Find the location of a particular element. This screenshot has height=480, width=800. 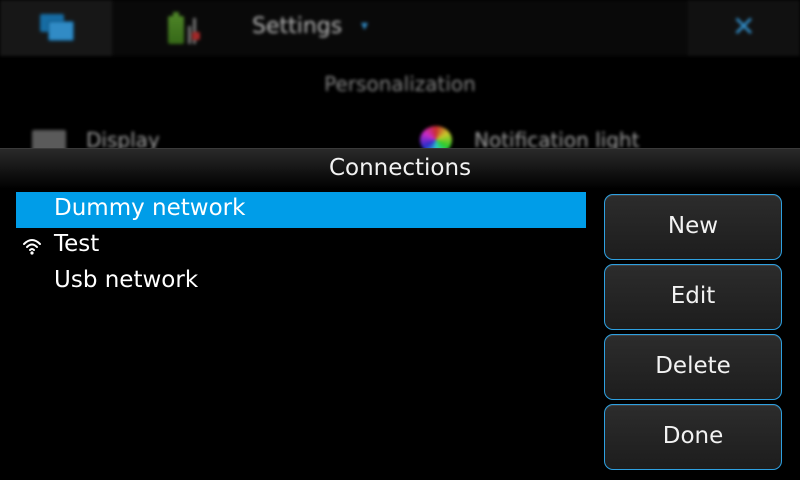

new-button: New is located at coordinates (693, 227).